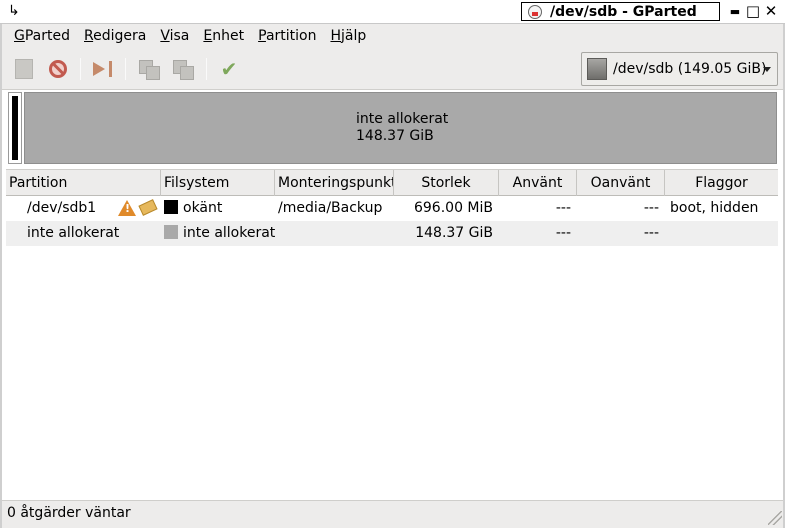  Describe the element at coordinates (535, 11) in the screenshot. I see `gparted-app-icon` at that location.